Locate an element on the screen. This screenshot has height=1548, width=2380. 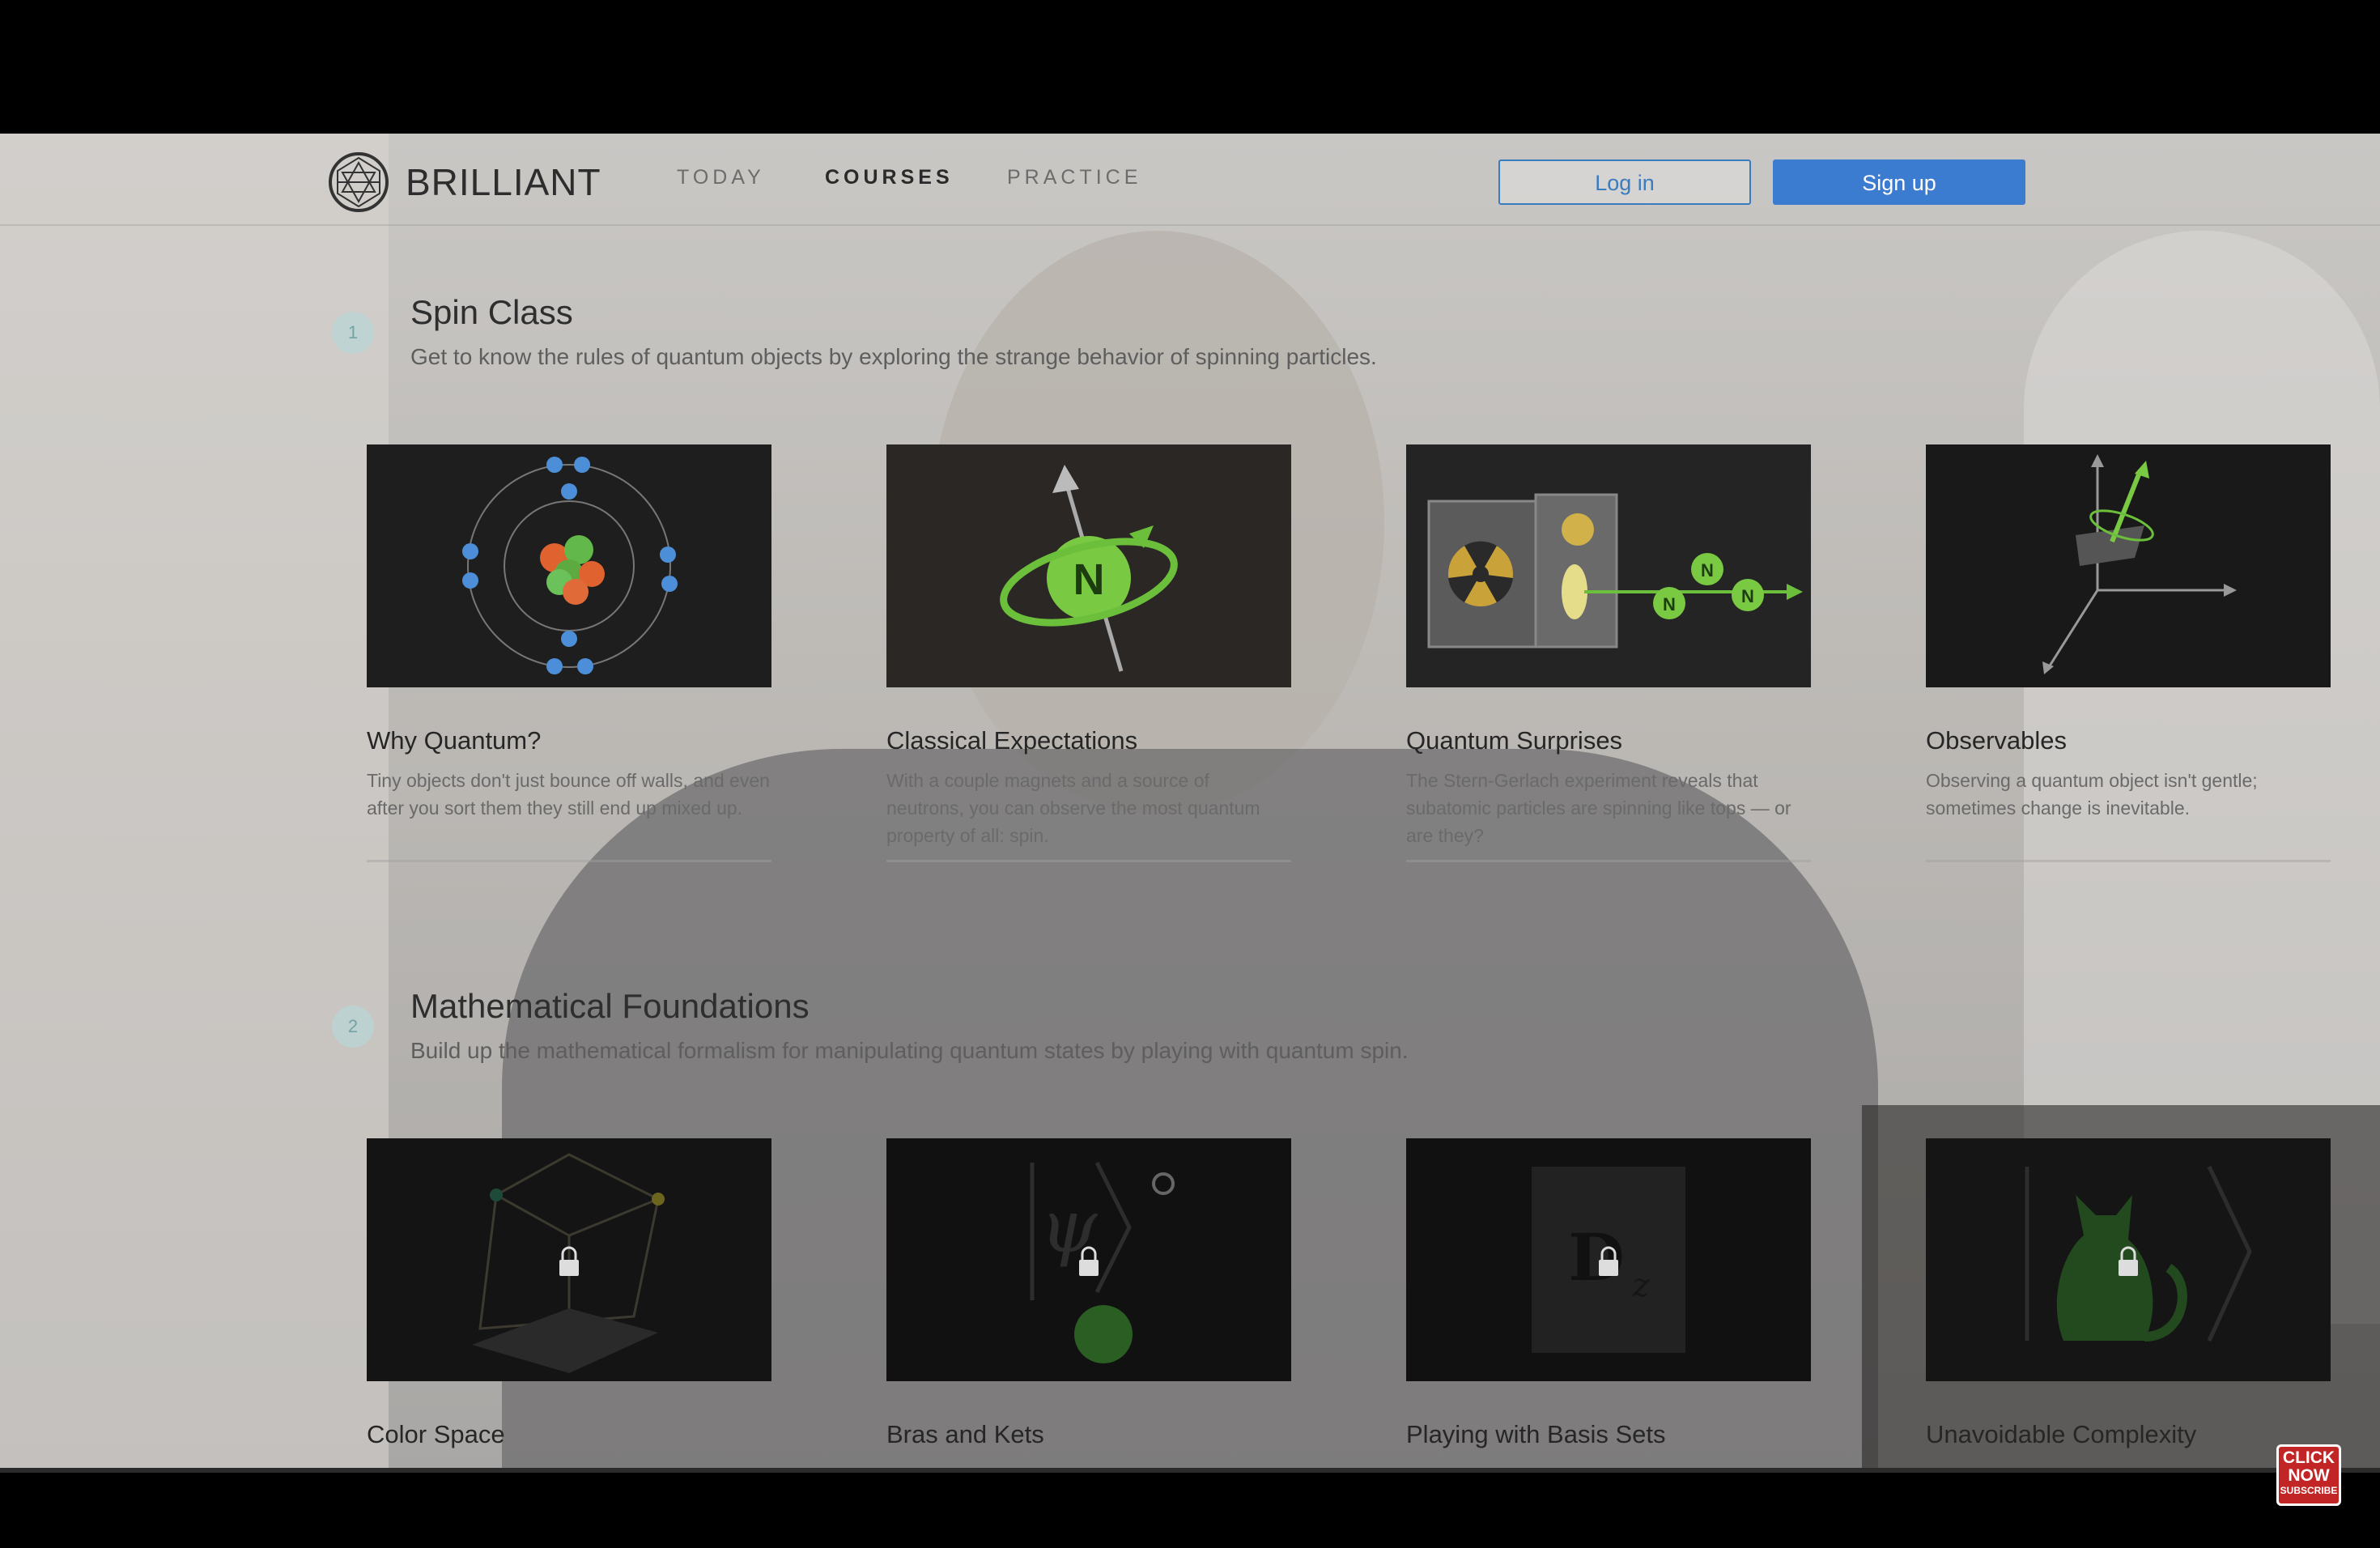
login-button: Log in is located at coordinates (1624, 182).